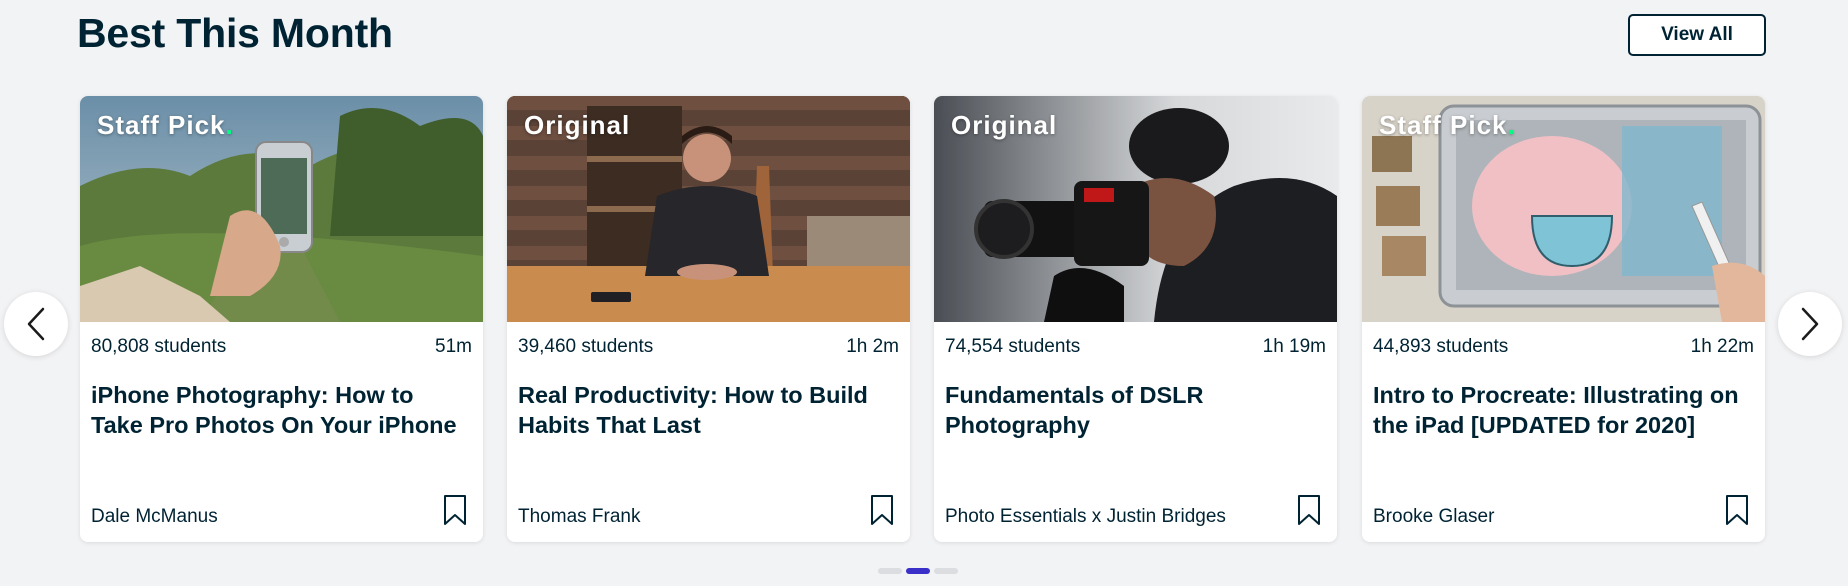 This screenshot has height=586, width=1848. What do you see at coordinates (154, 517) in the screenshot?
I see `teacher-name: Dale McManus` at bounding box center [154, 517].